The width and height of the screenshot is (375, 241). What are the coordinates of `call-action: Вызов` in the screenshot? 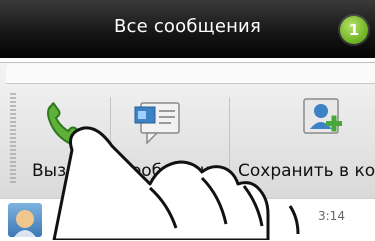 It's located at (64, 139).